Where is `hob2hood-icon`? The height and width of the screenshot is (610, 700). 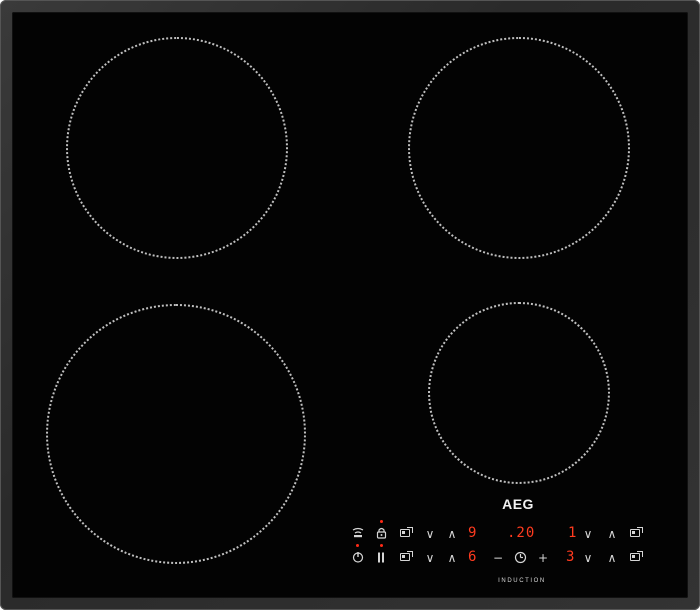 hob2hood-icon is located at coordinates (358, 533).